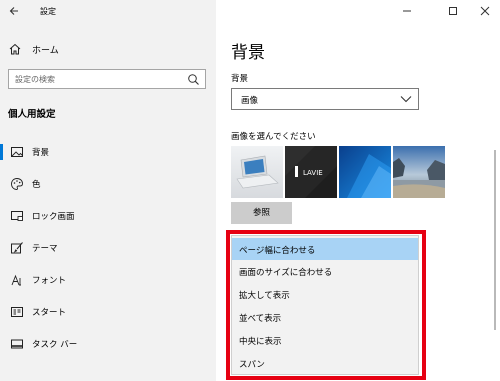 Image resolution: width=500 pixels, height=381 pixels. I want to click on browse-button-label: 参照, so click(261, 213).